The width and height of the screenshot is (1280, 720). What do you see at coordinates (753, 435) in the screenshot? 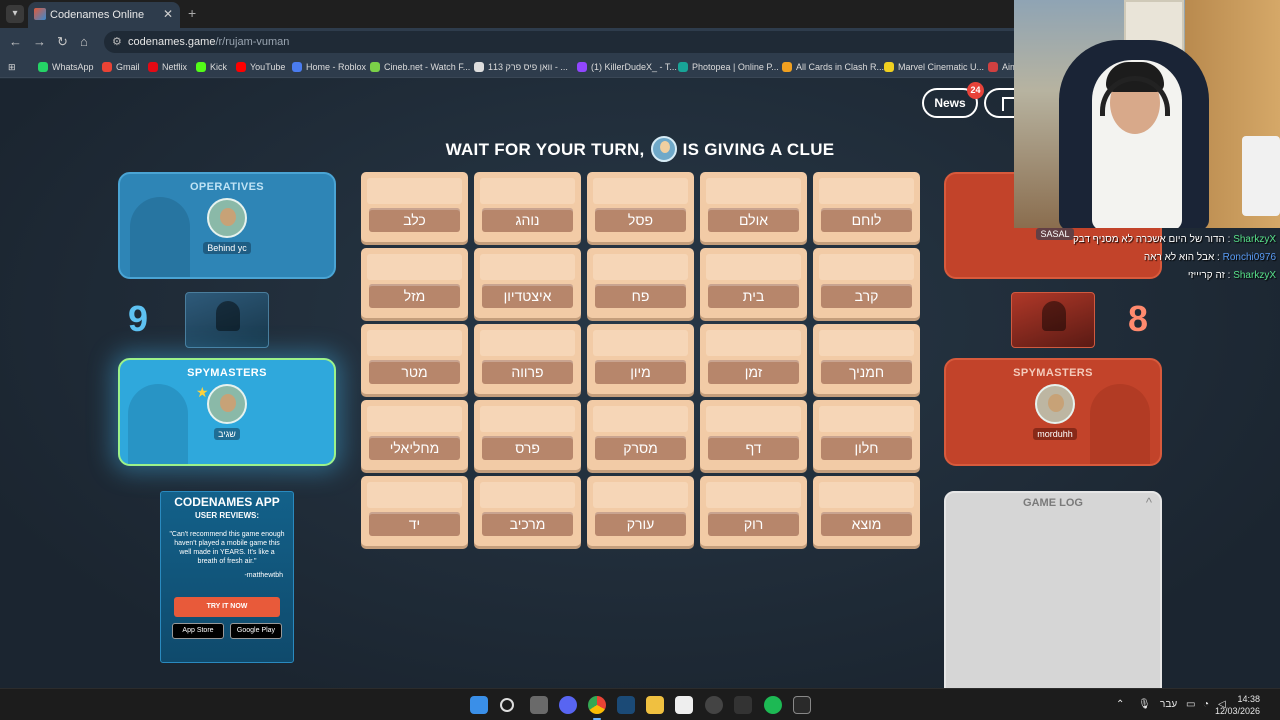
I see `word-card: דף` at bounding box center [753, 435].